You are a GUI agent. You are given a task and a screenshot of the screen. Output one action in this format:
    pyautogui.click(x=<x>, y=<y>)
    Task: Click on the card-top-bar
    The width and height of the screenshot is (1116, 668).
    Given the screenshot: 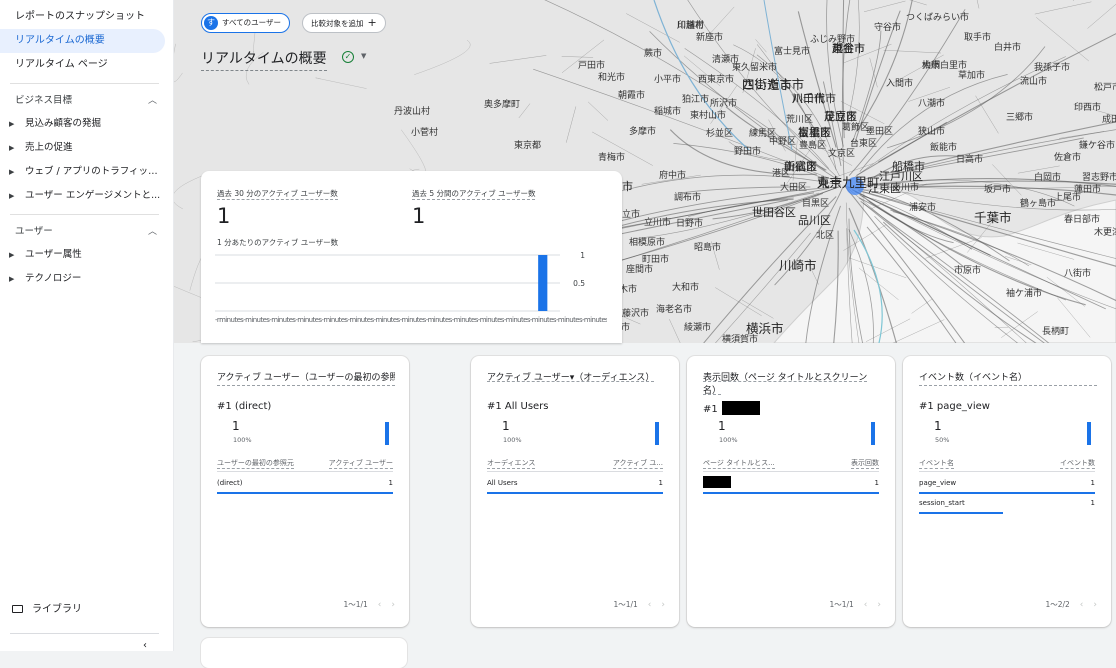 What is the action you would take?
    pyautogui.click(x=657, y=433)
    